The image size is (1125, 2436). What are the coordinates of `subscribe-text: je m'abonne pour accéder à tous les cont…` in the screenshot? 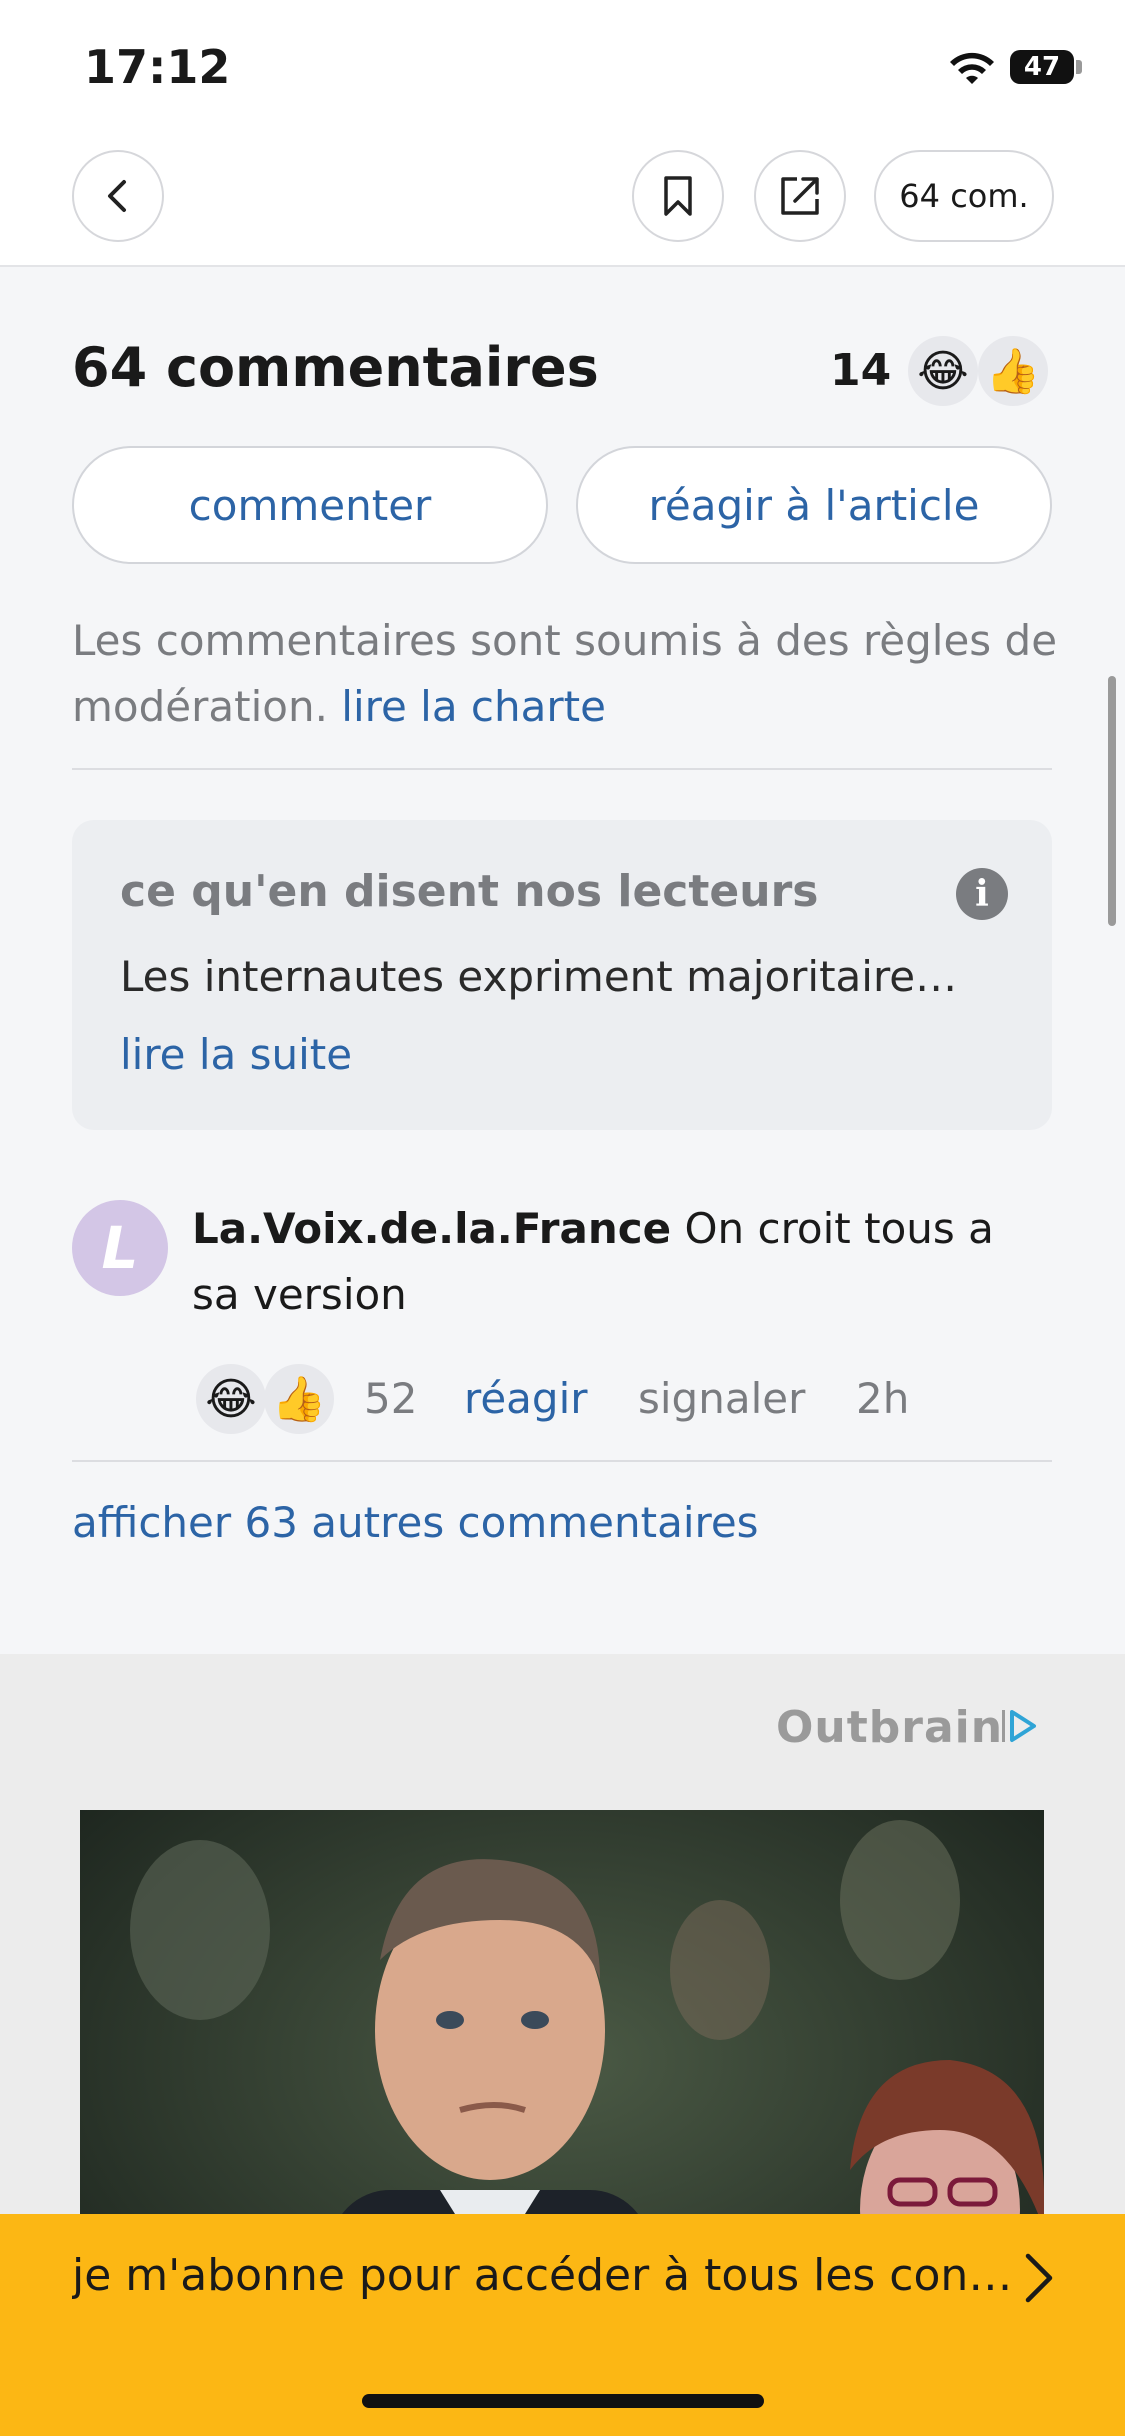 It's located at (547, 2275).